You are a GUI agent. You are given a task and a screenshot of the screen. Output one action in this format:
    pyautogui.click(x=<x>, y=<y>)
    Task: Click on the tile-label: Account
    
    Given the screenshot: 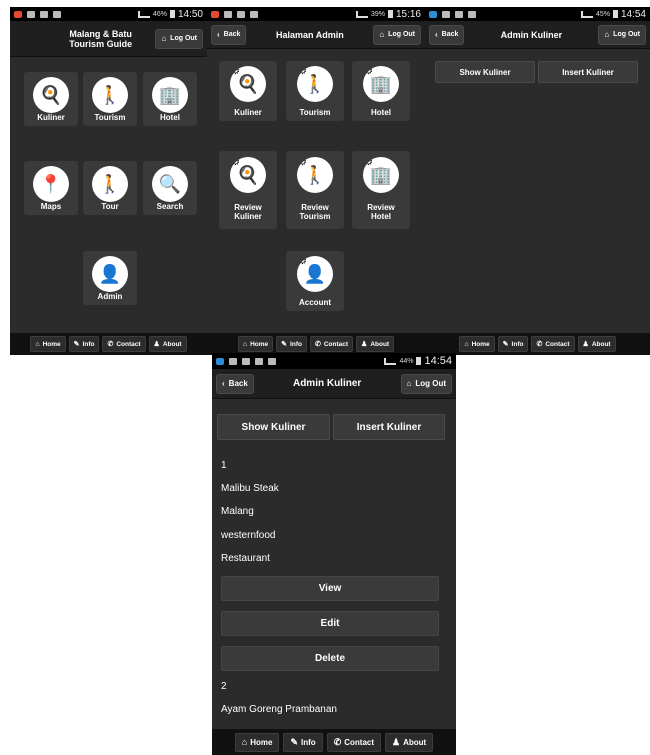 What is the action you would take?
    pyautogui.click(x=315, y=302)
    